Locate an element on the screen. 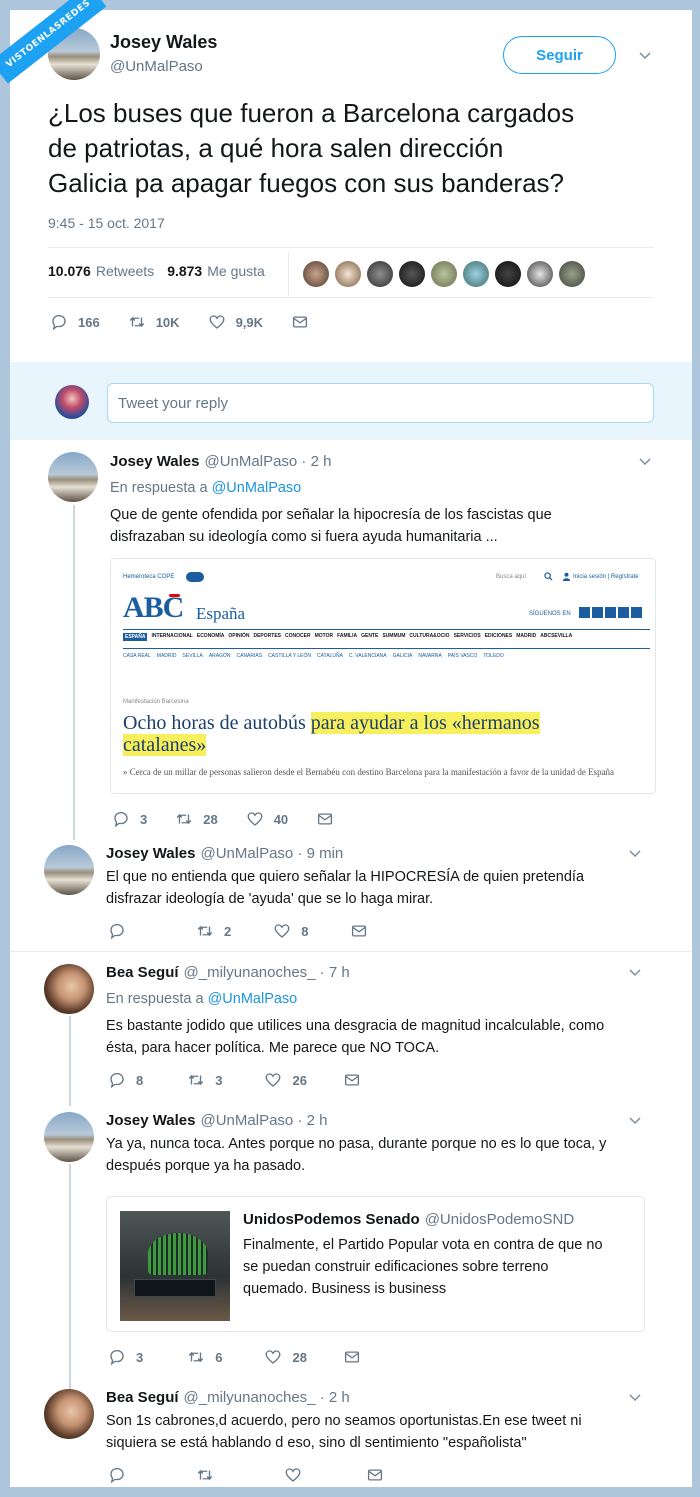 This screenshot has height=1497, width=700. retweets-count: 10.076 is located at coordinates (69, 271).